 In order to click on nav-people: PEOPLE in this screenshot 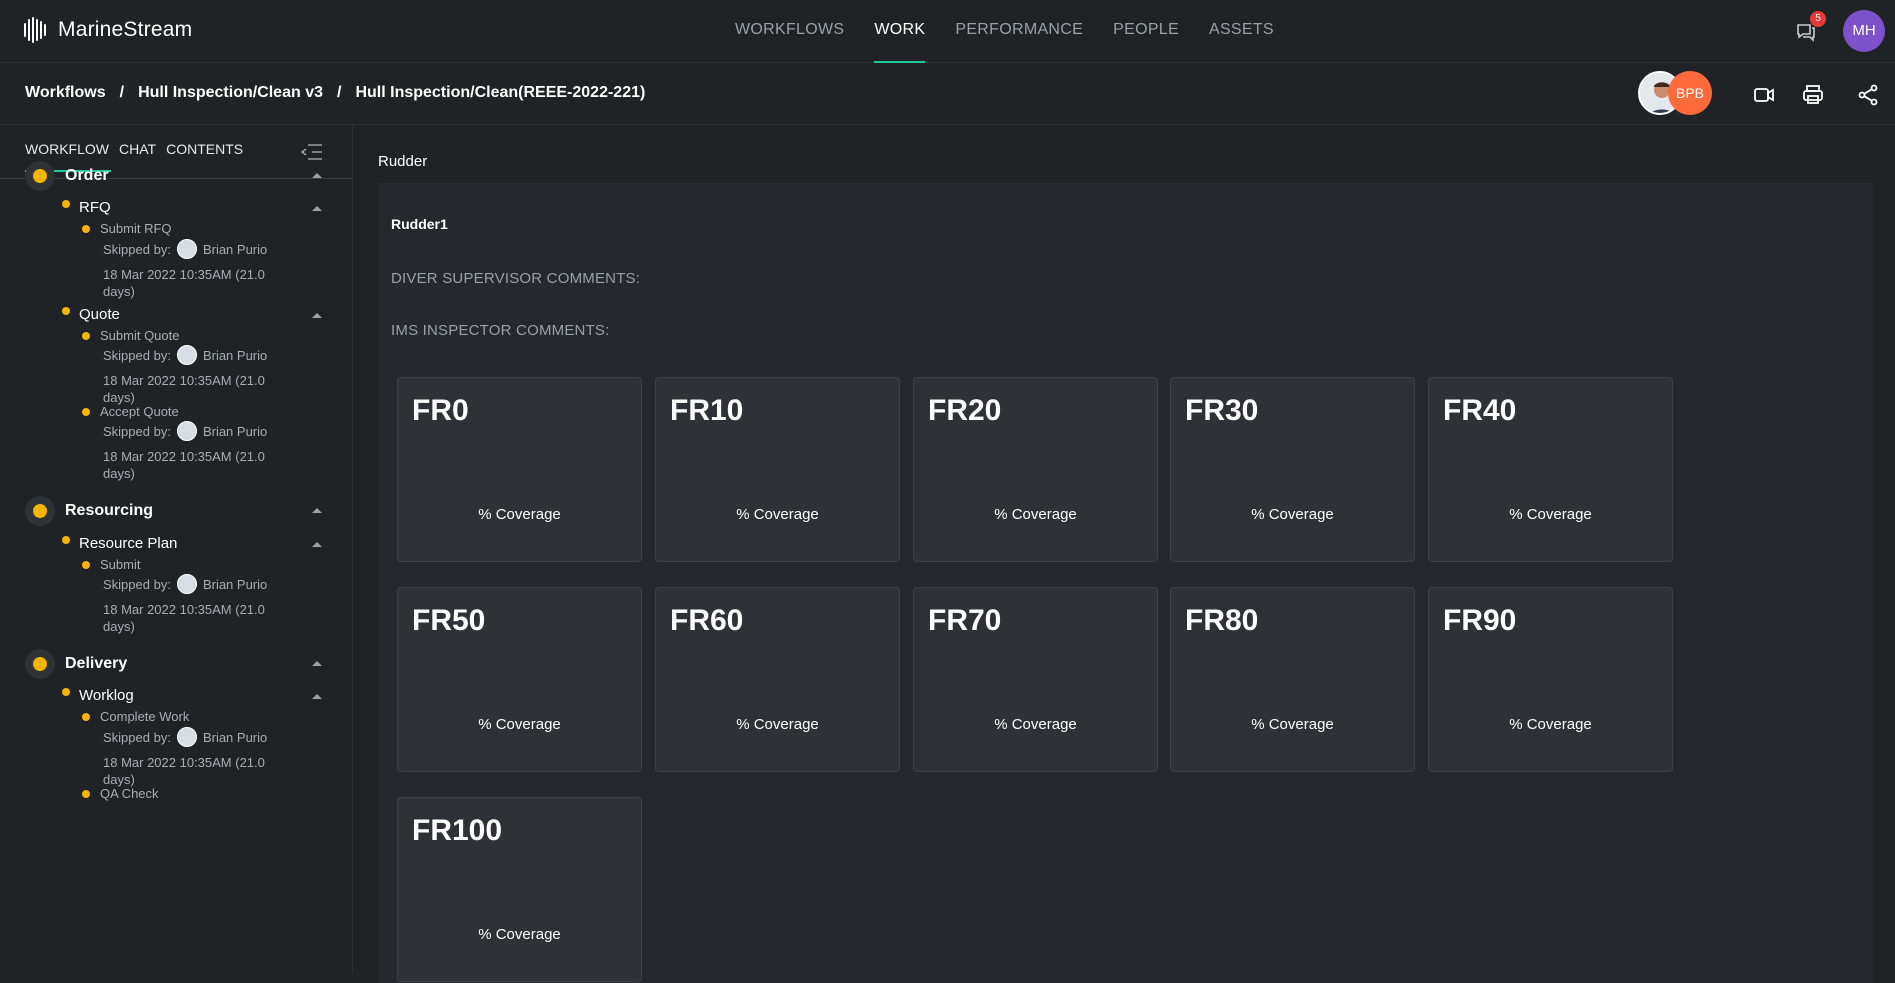, I will do `click(1146, 31)`.